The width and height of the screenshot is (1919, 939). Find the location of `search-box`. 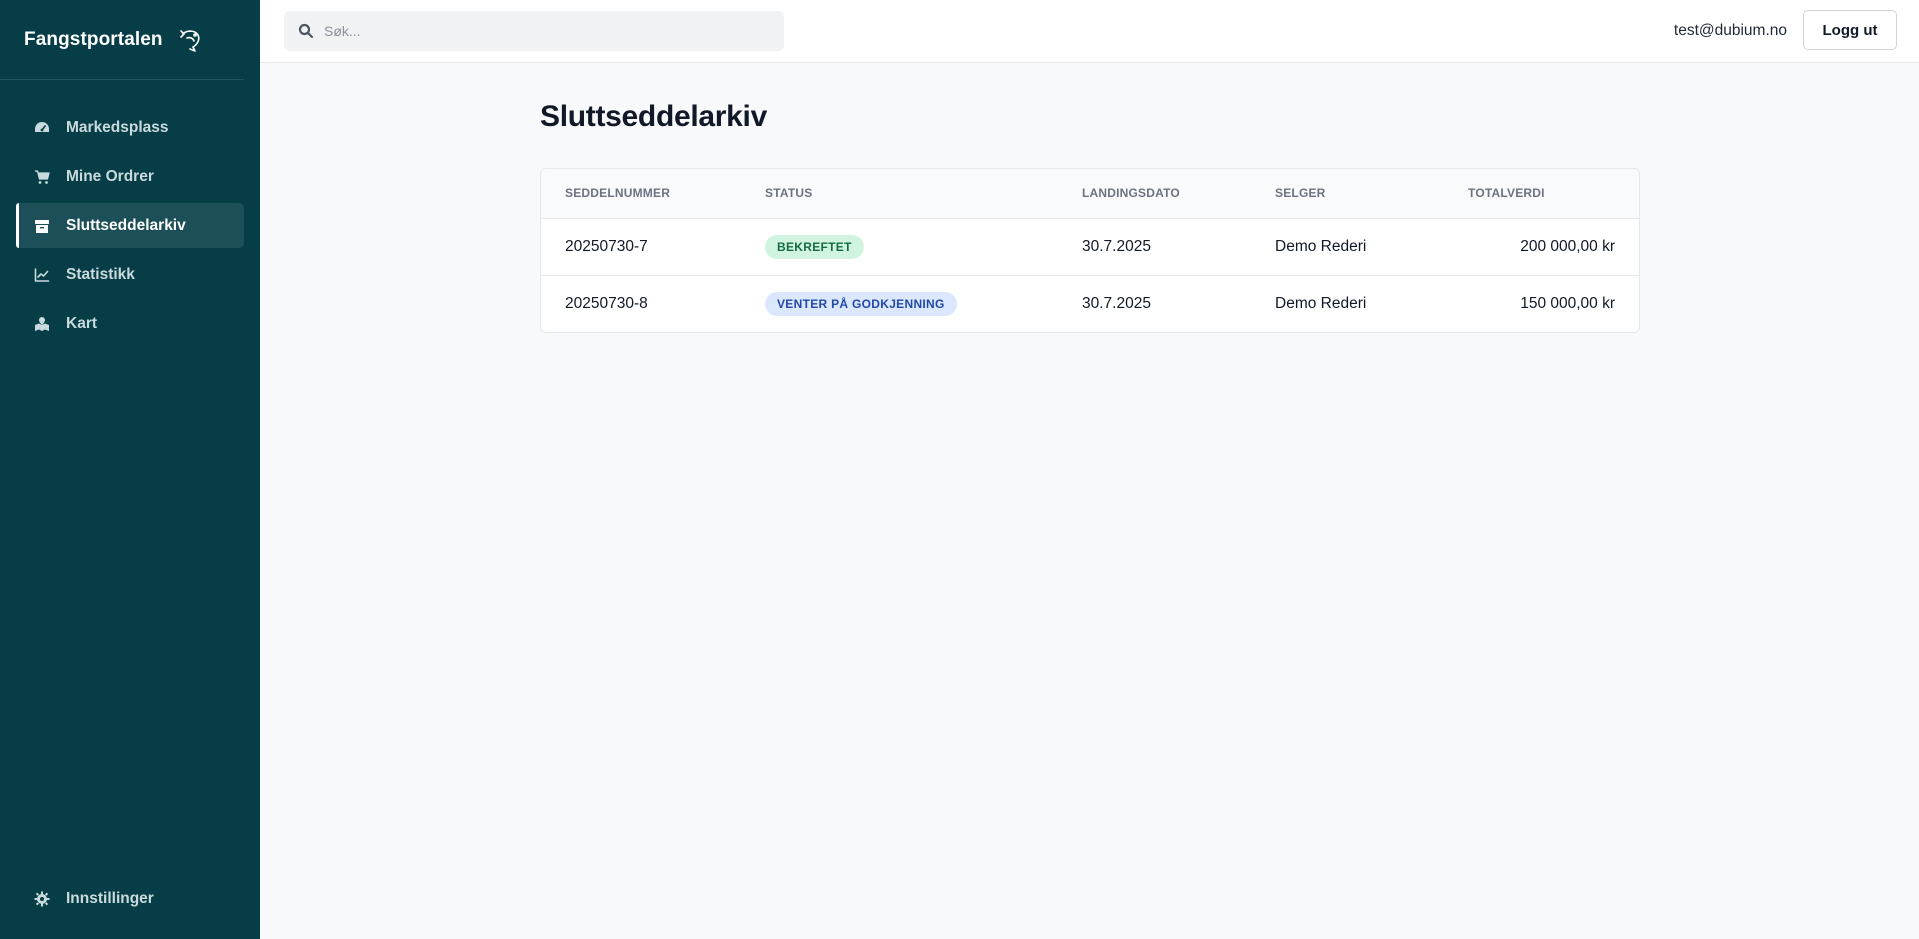

search-box is located at coordinates (534, 31).